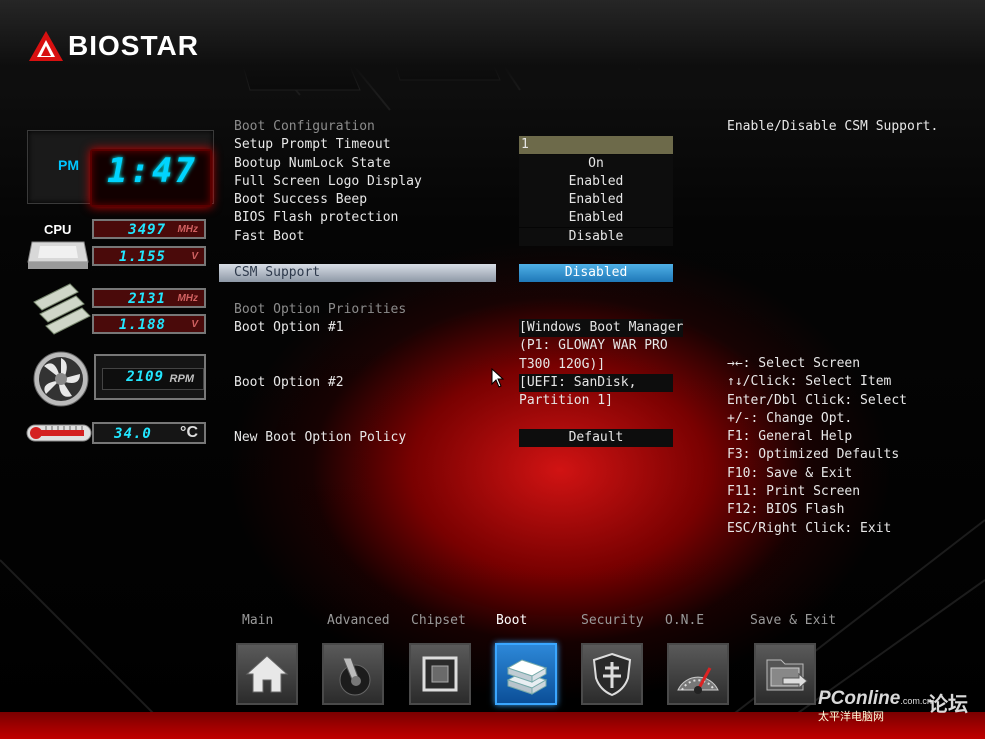  I want to click on watermark-brand: PConline, so click(859, 698).